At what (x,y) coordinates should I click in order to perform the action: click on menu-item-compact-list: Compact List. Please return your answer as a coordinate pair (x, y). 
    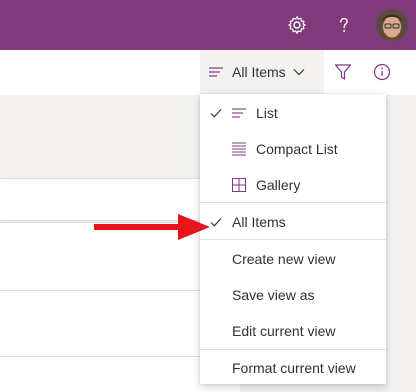
    Looking at the image, I should click on (293, 149).